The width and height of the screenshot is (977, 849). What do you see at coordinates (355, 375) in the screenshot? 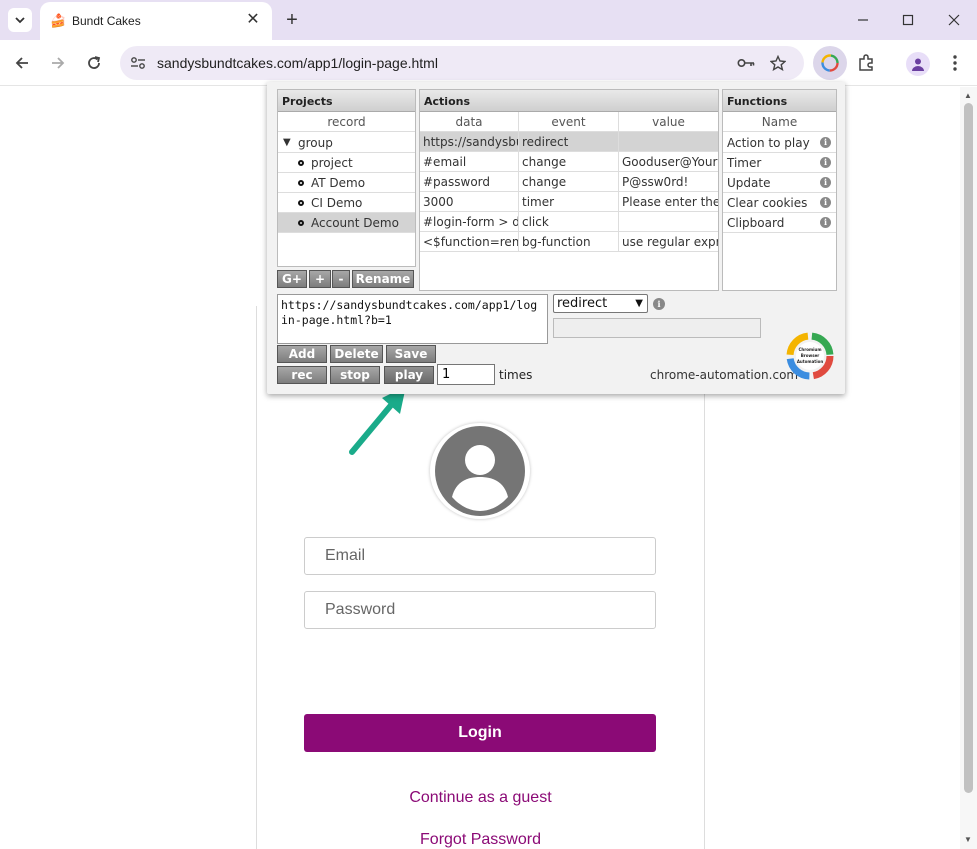
I see `stop-button: stop` at bounding box center [355, 375].